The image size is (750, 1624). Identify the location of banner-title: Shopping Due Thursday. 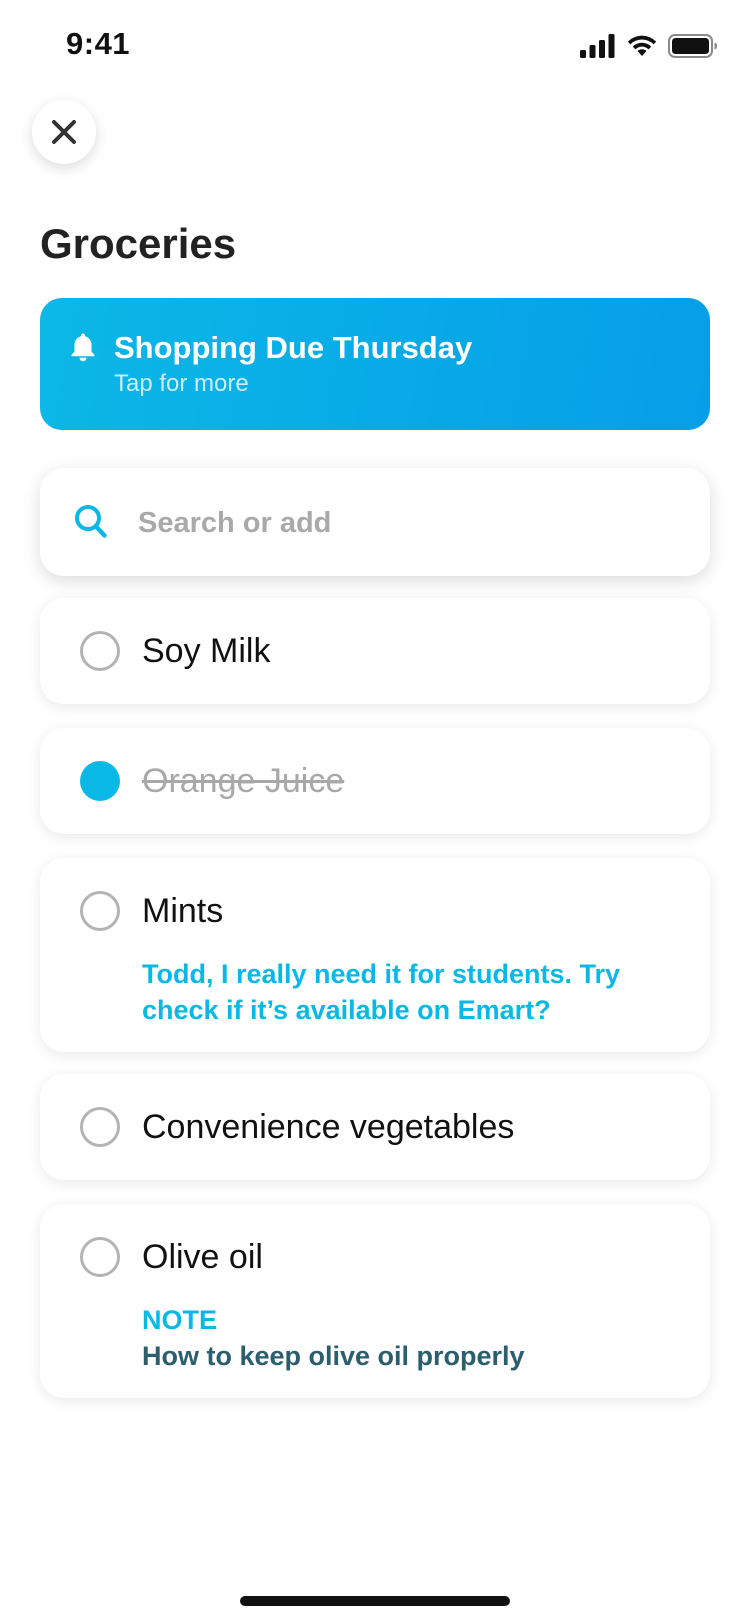
(293, 347).